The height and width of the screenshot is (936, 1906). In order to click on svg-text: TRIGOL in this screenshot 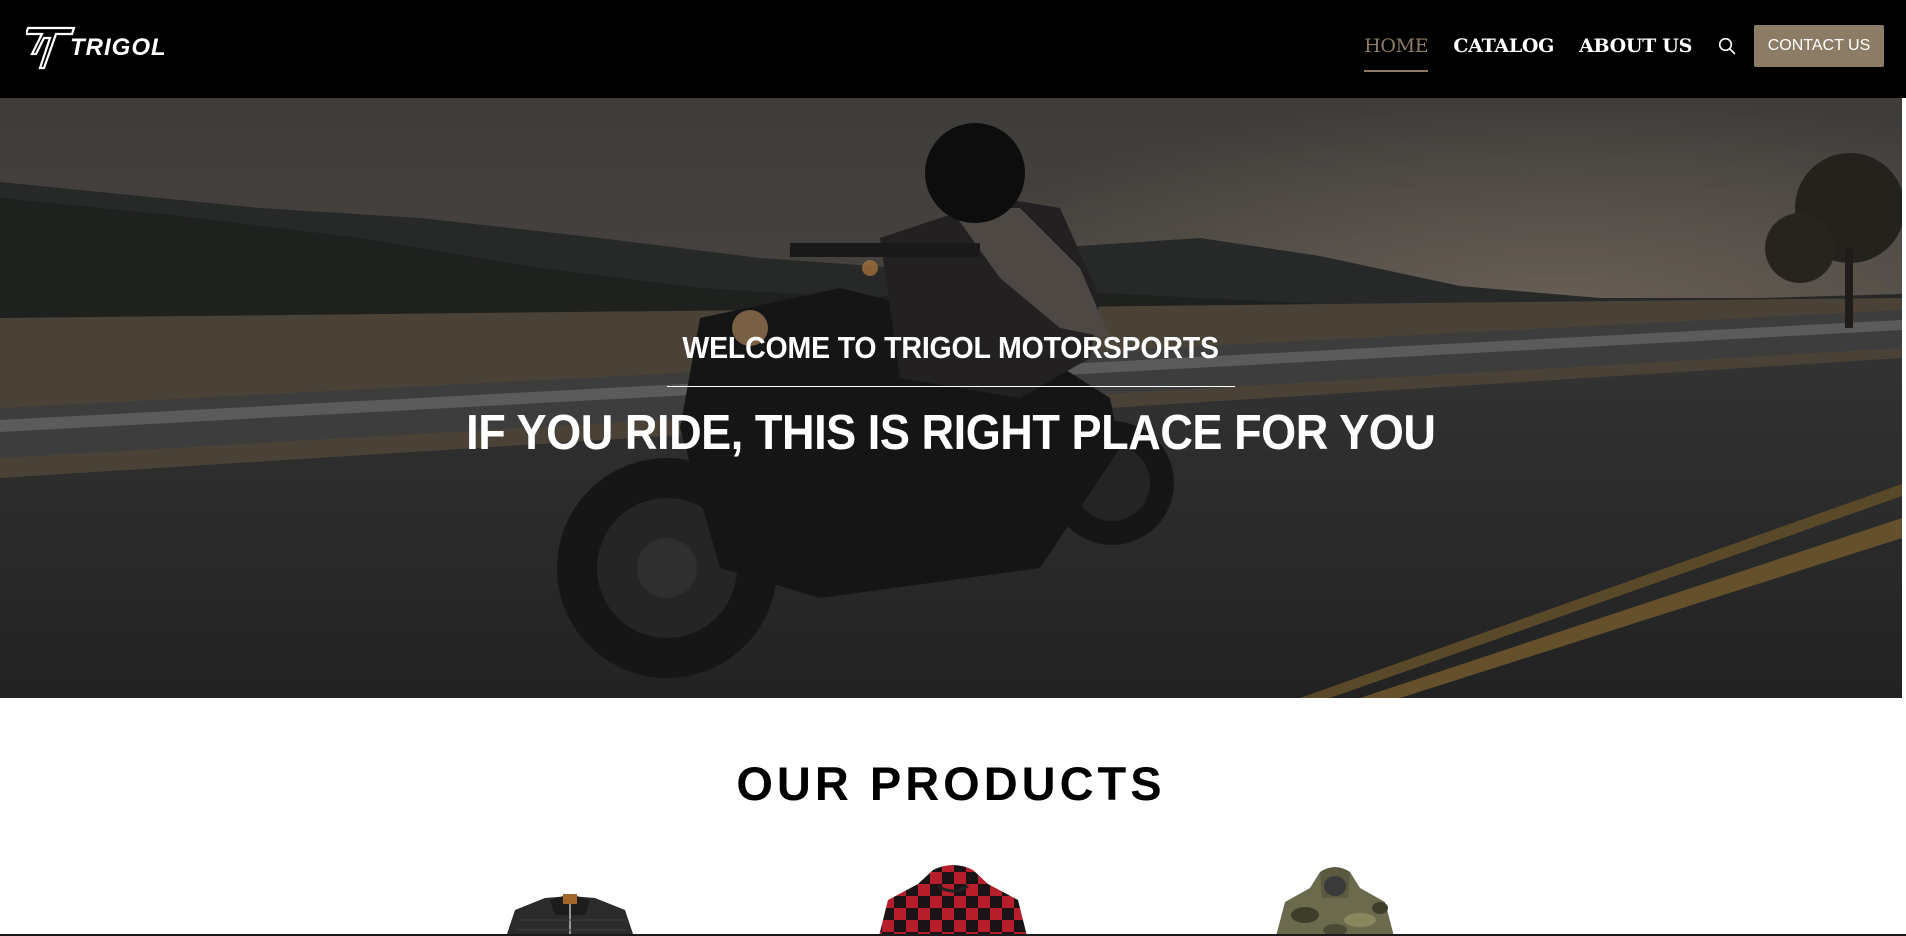, I will do `click(118, 47)`.